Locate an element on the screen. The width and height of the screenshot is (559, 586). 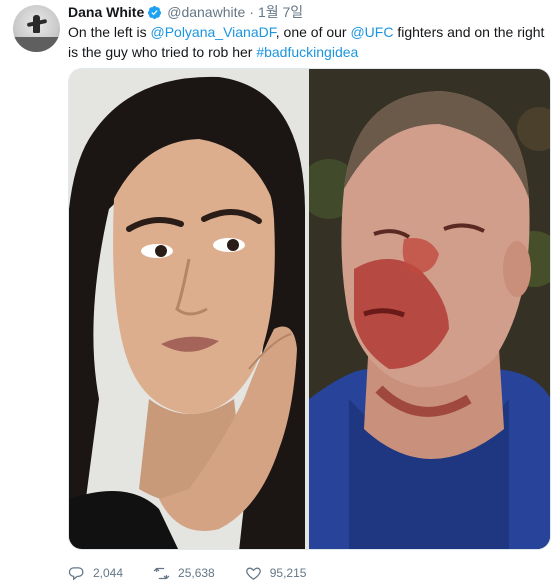
retweet-count: 25,638 is located at coordinates (196, 573).